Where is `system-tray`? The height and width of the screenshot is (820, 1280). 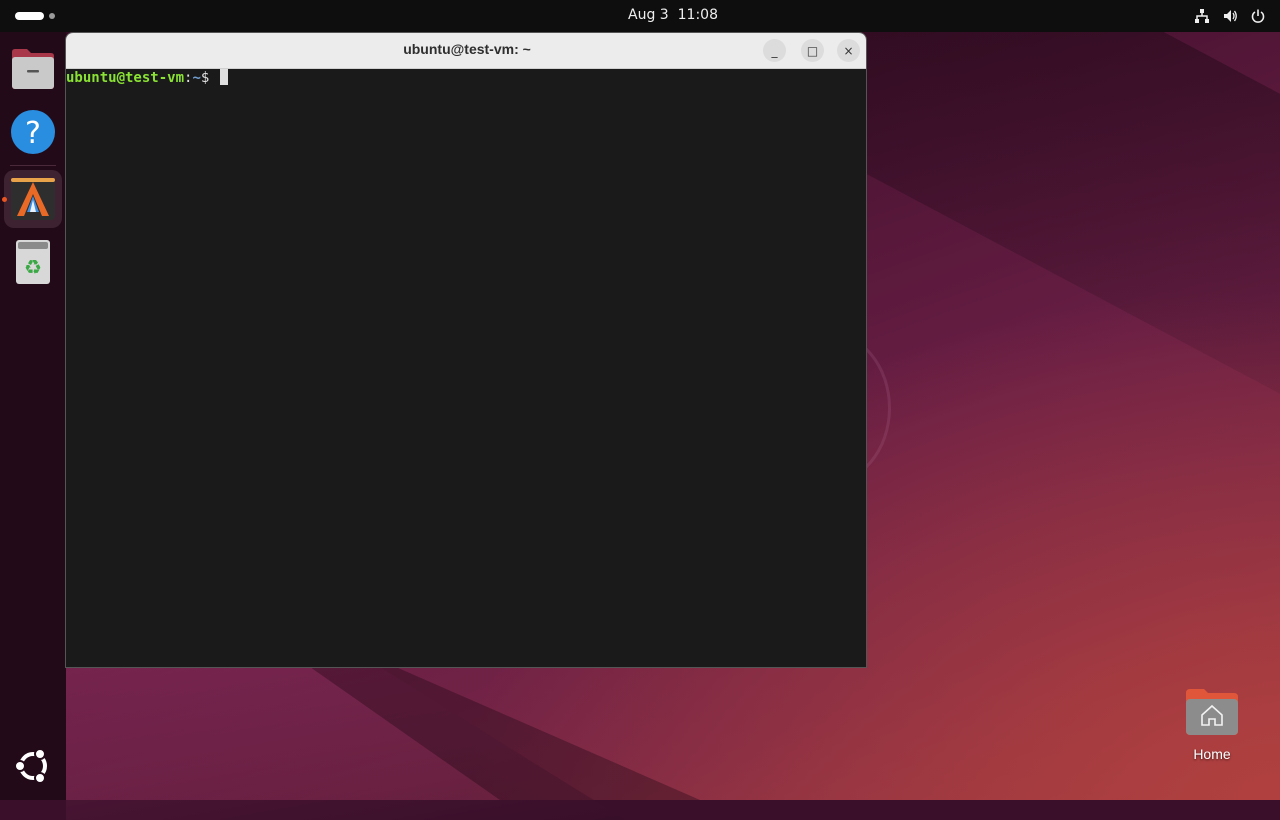 system-tray is located at coordinates (1230, 16).